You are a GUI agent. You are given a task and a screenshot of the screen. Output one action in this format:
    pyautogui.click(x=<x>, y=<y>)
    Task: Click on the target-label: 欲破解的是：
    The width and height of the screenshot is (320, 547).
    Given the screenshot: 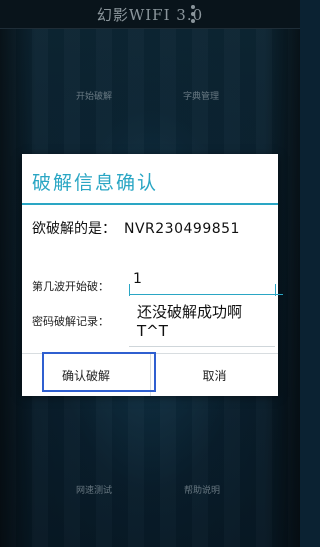 What is the action you would take?
    pyautogui.click(x=74, y=229)
    